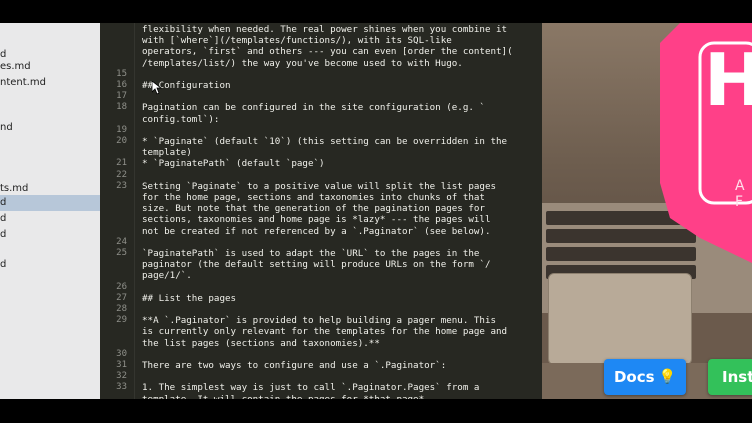 The image size is (752, 423). What do you see at coordinates (321, 376) in the screenshot?
I see `editor-line: 32` at bounding box center [321, 376].